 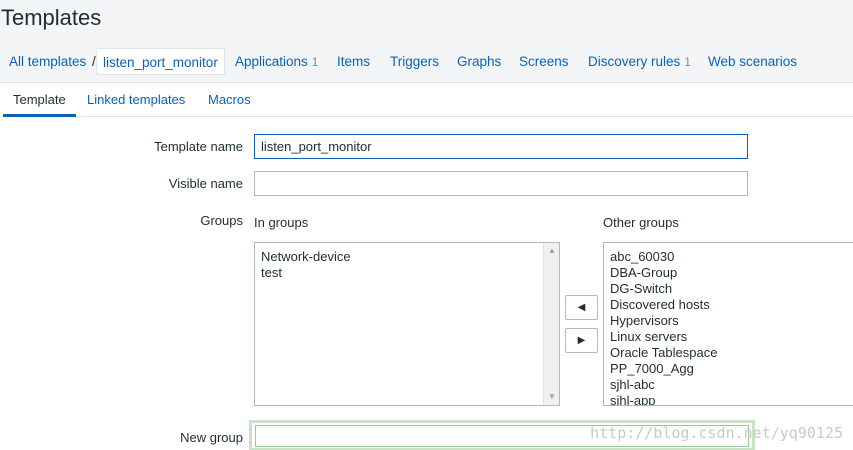 What do you see at coordinates (687, 62) in the screenshot?
I see `nav-discovery-rules-count: 1` at bounding box center [687, 62].